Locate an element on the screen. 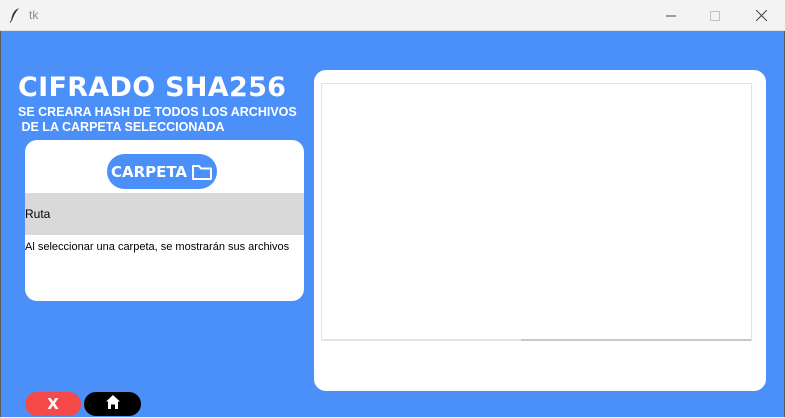 The image size is (785, 418). exit-button: X is located at coordinates (53, 404).